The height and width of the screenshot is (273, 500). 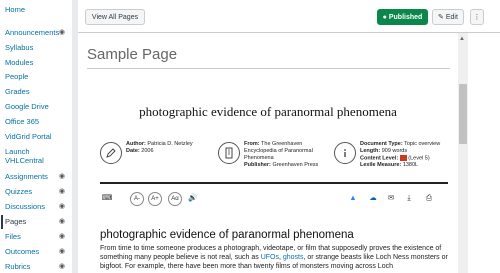 What do you see at coordinates (2, 222) in the screenshot?
I see `active-indicator` at bounding box center [2, 222].